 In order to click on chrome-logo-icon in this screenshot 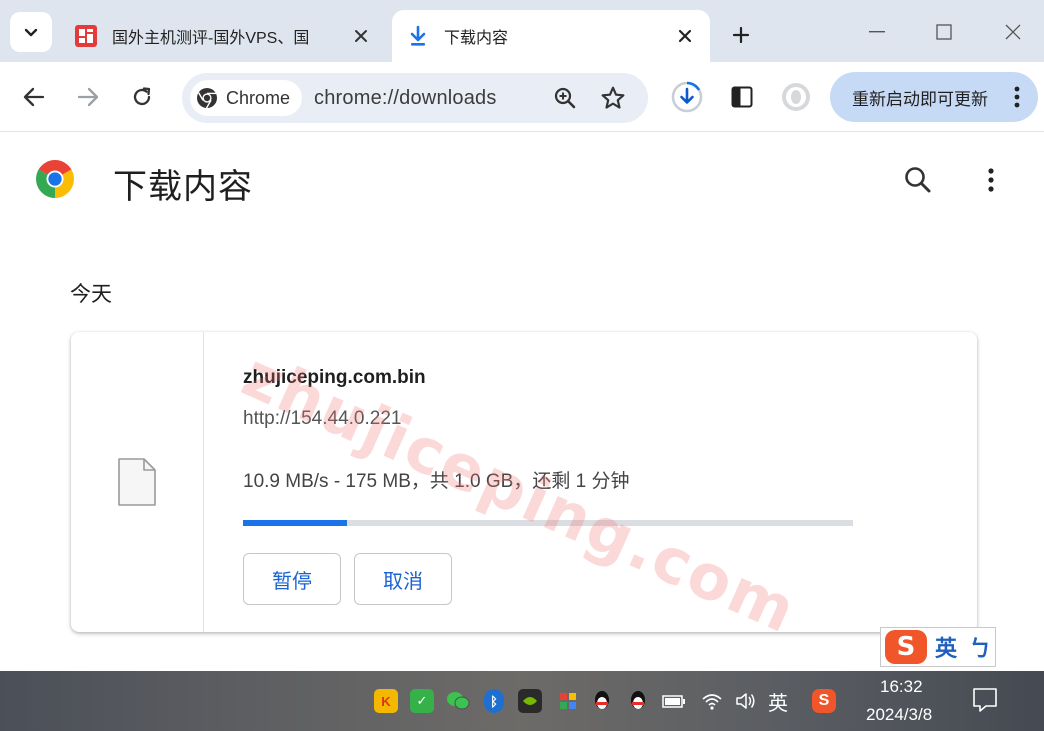, I will do `click(55, 179)`.